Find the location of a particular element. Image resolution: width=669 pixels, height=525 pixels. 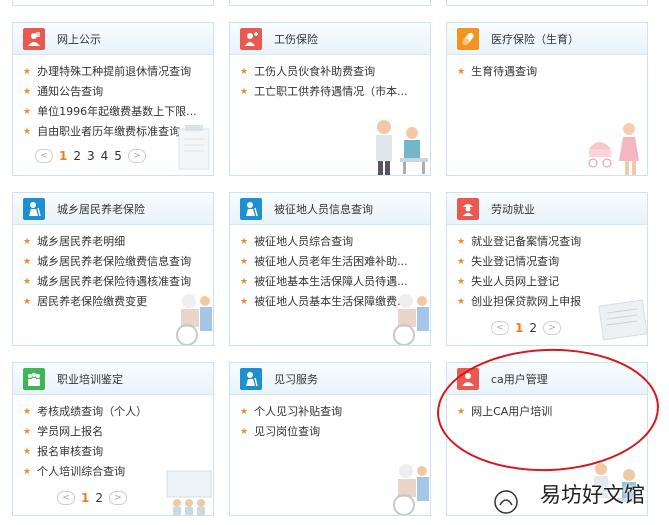

clipboard-illustration is located at coordinates (194, 147).